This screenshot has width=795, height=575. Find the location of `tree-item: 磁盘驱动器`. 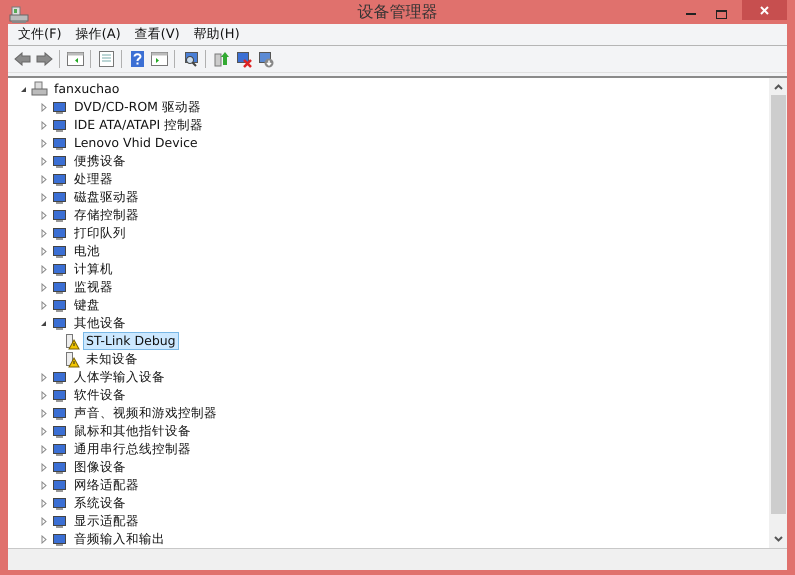

tree-item: 磁盘驱动器 is located at coordinates (106, 197).